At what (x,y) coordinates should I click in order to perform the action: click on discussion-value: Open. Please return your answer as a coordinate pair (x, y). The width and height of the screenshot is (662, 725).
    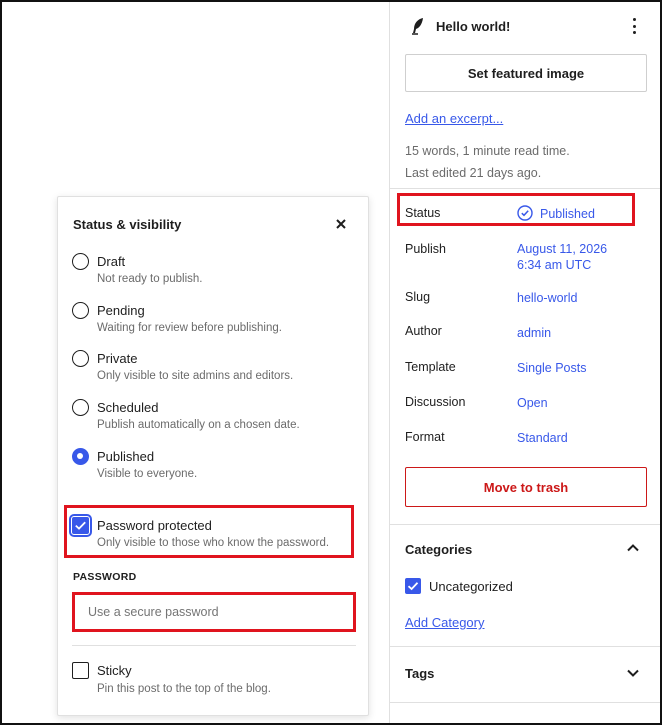
    Looking at the image, I should click on (532, 403).